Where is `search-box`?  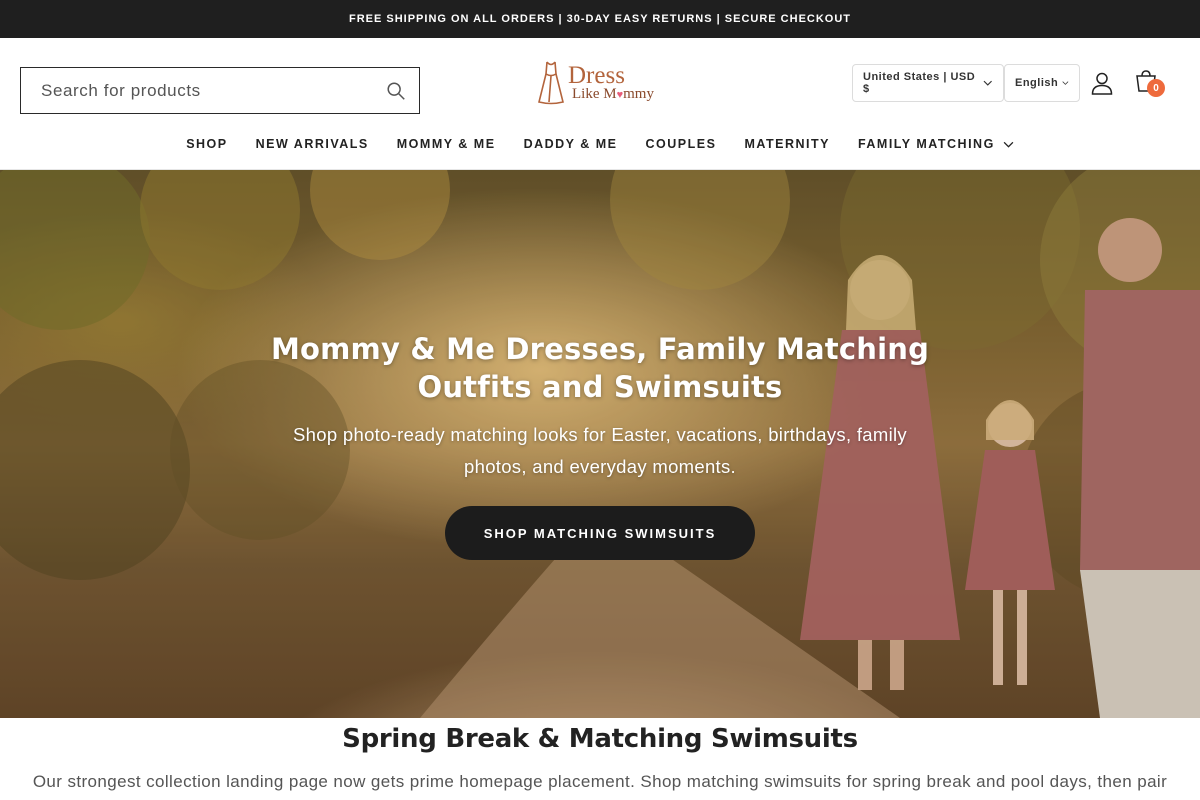
search-box is located at coordinates (220, 90).